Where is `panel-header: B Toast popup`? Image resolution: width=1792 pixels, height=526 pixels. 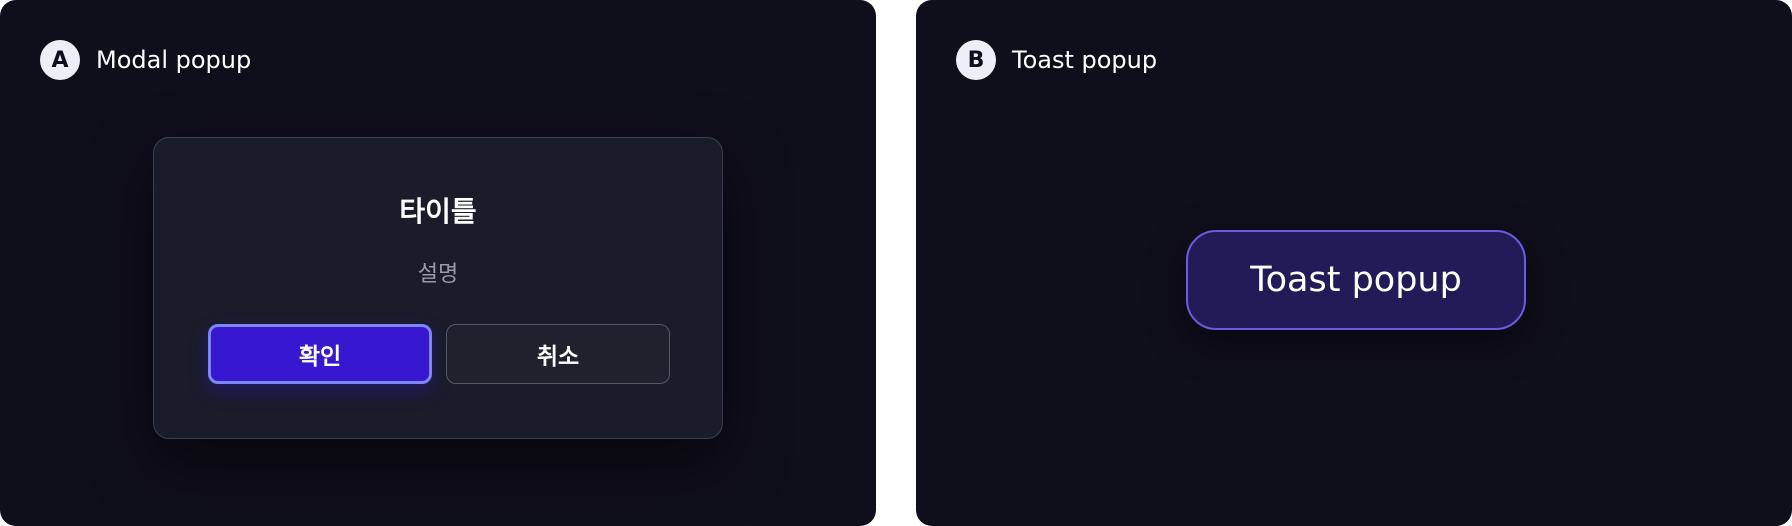 panel-header: B Toast popup is located at coordinates (1056, 60).